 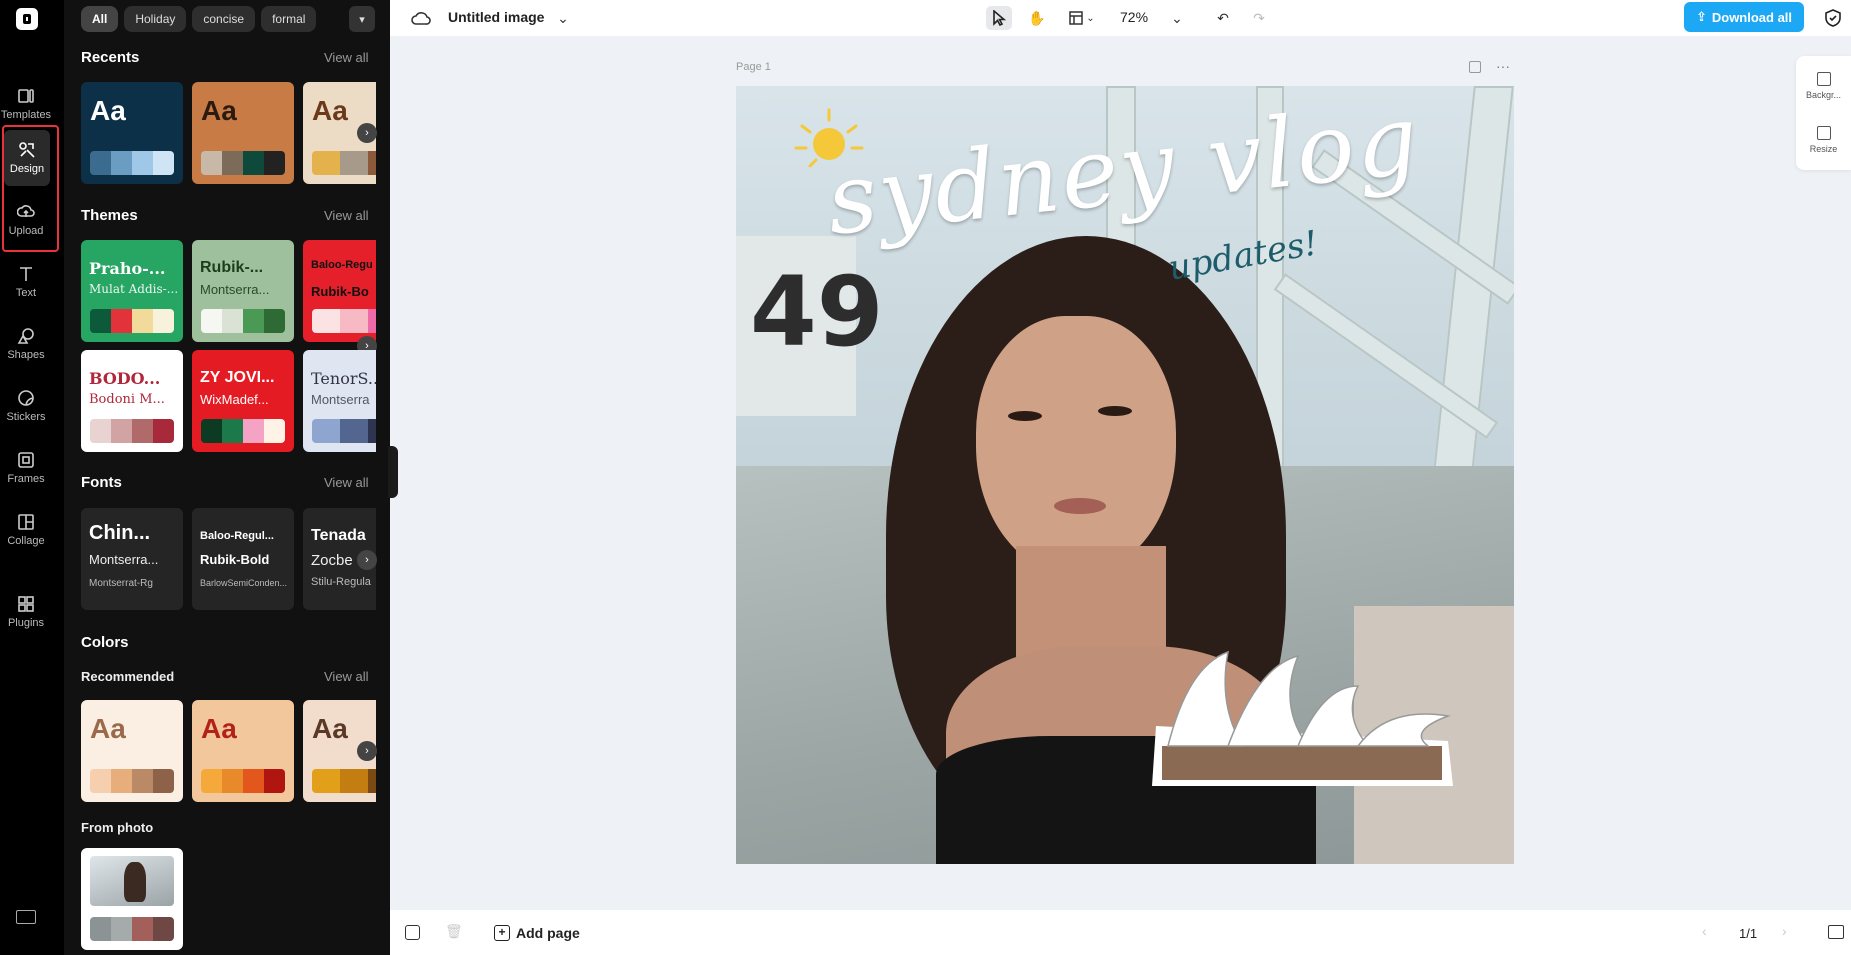 What do you see at coordinates (1076, 446) in the screenshot?
I see `photo-face` at bounding box center [1076, 446].